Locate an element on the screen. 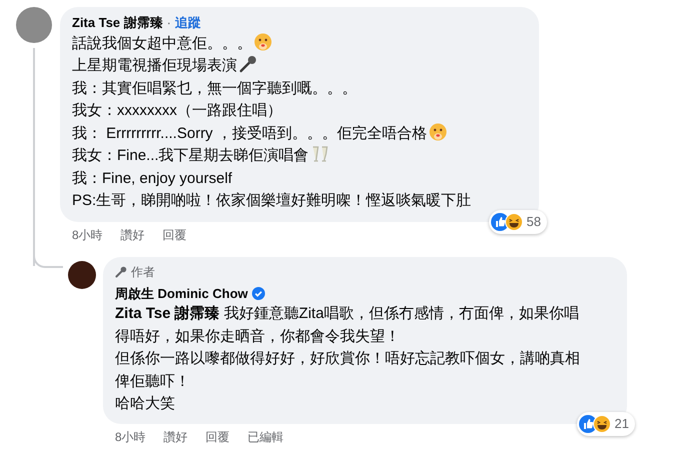 The height and width of the screenshot is (453, 683). comment-text-line: 上星期電視播佢現場表演 is located at coordinates (299, 66).